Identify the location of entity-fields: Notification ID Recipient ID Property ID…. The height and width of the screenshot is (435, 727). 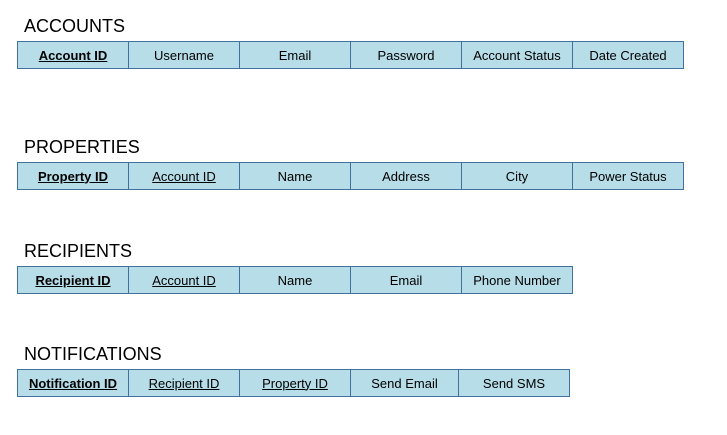
(293, 383).